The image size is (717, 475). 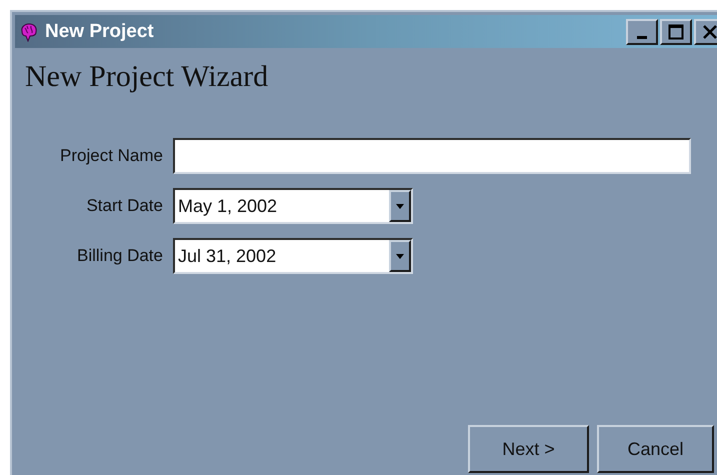 I want to click on date-dropdown: May 1, 2002, so click(x=293, y=206).